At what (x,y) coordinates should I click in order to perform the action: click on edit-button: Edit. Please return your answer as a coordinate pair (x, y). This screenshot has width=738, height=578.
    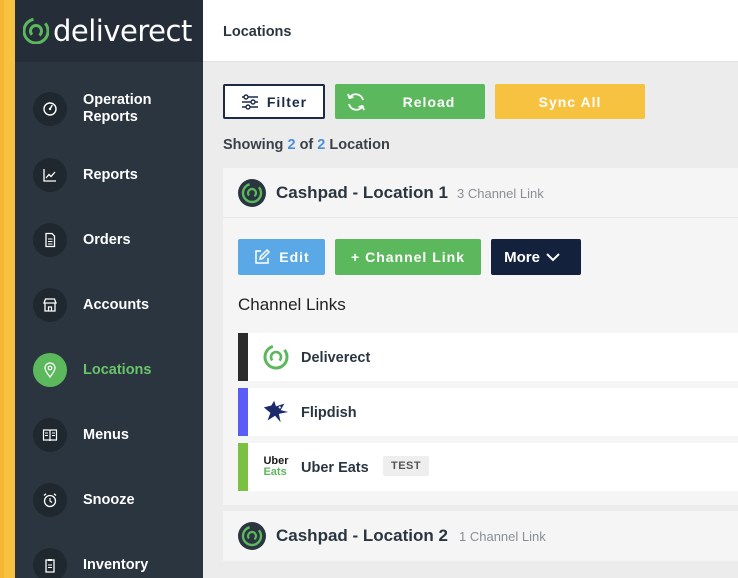
    Looking at the image, I should click on (281, 257).